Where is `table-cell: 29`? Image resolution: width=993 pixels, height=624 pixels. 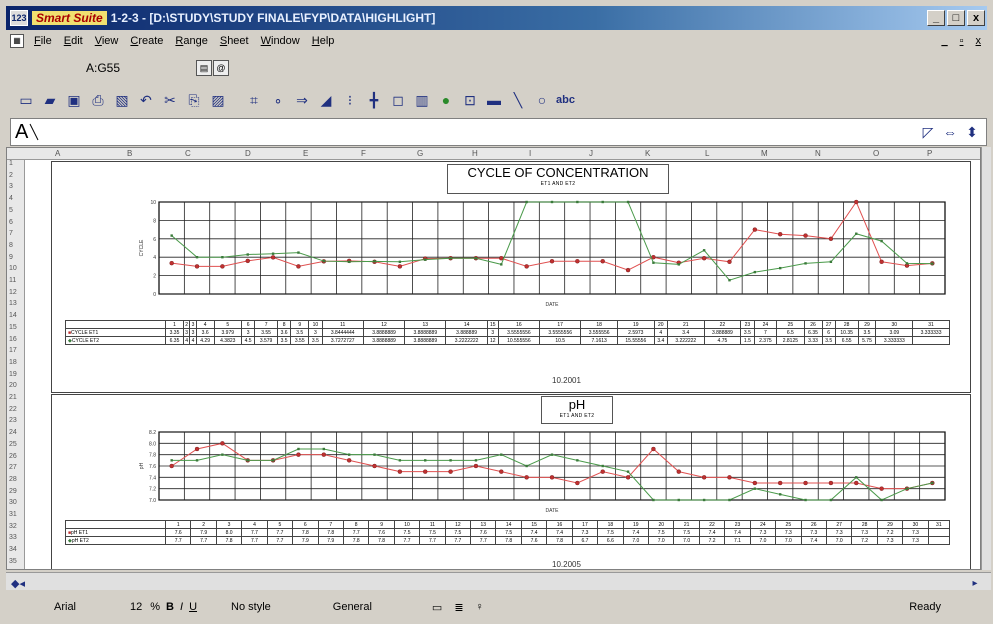 table-cell: 29 is located at coordinates (890, 524).